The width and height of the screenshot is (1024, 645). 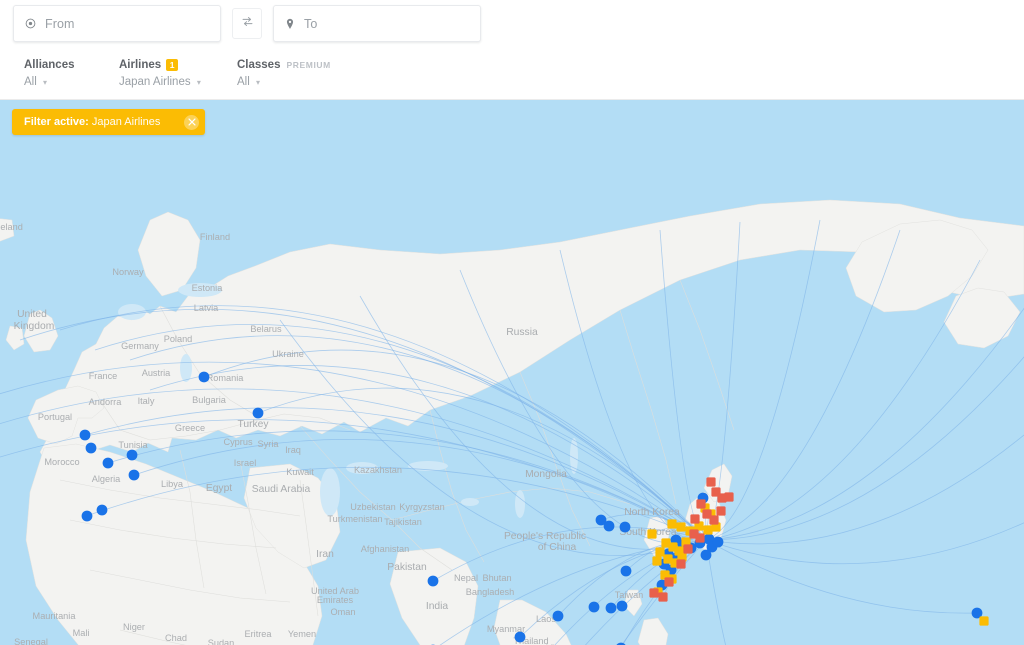 I want to click on filter-group-alliances: Alliances All ▾, so click(x=51, y=74).